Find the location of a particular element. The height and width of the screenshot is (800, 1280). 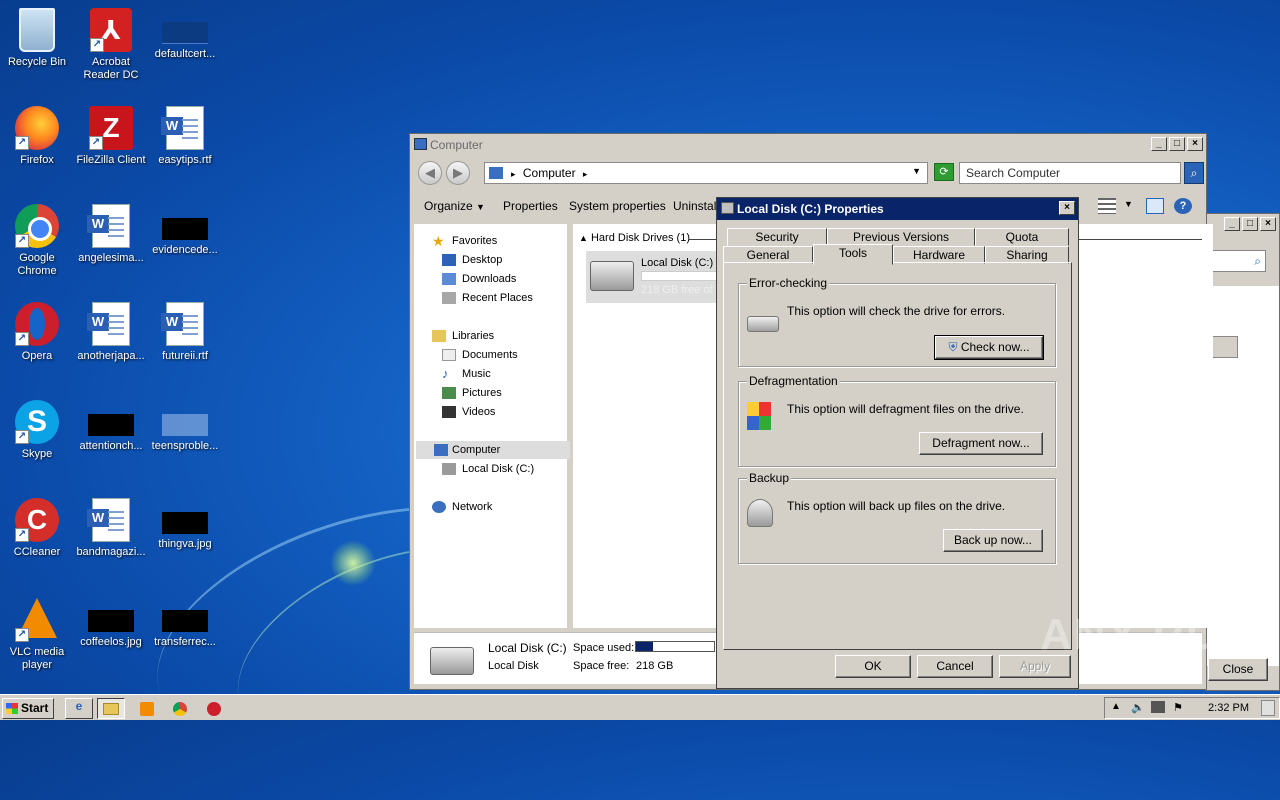

star-icon: ★ is located at coordinates (438, 241).